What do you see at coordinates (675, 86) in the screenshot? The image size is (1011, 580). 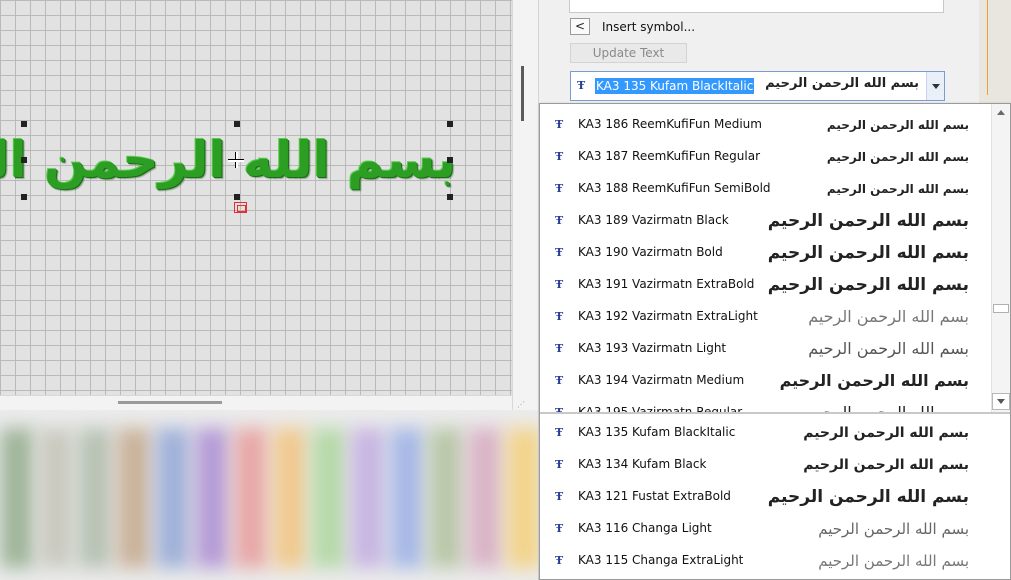 I see `font-selector-value: KA3 135 Kufam BlackItalic` at bounding box center [675, 86].